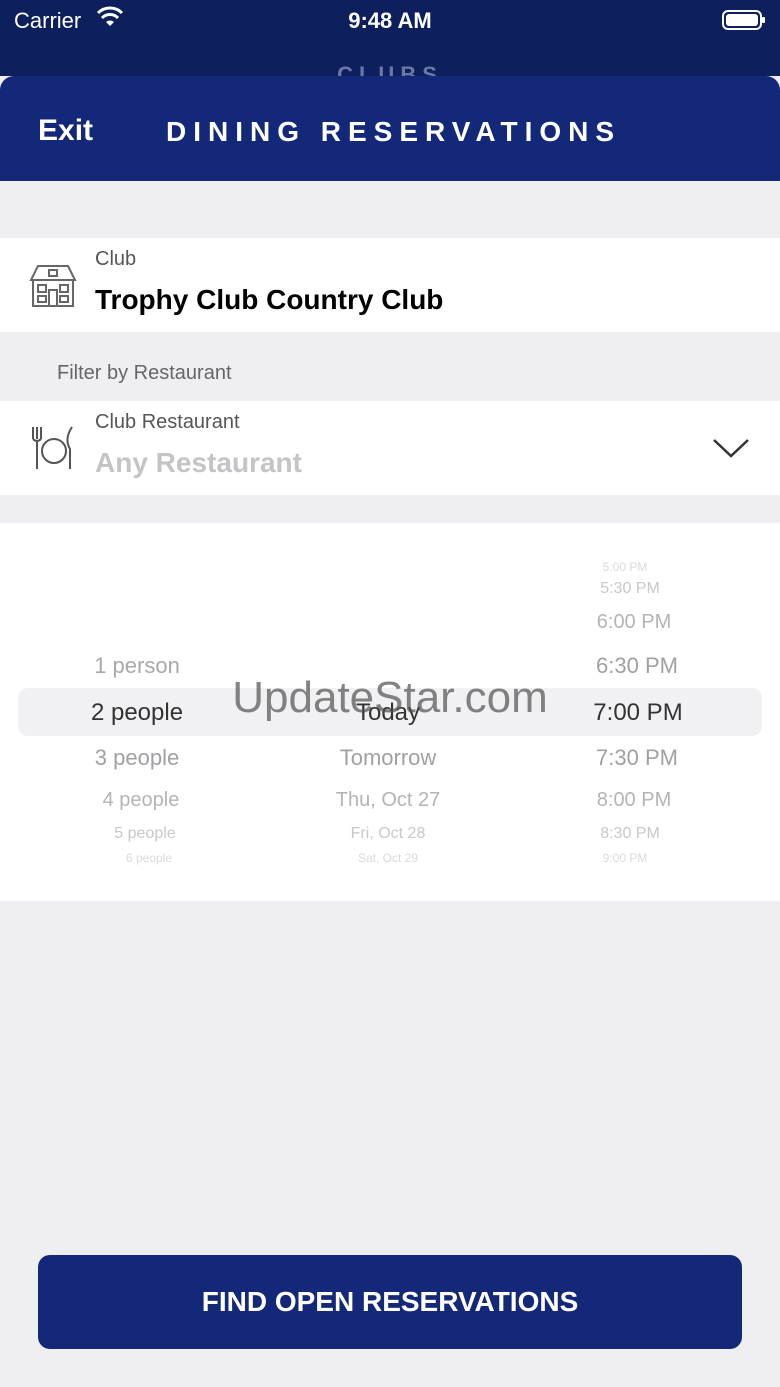 The height and width of the screenshot is (1387, 780). What do you see at coordinates (634, 800) in the screenshot?
I see `time-option: 8:00 PM` at bounding box center [634, 800].